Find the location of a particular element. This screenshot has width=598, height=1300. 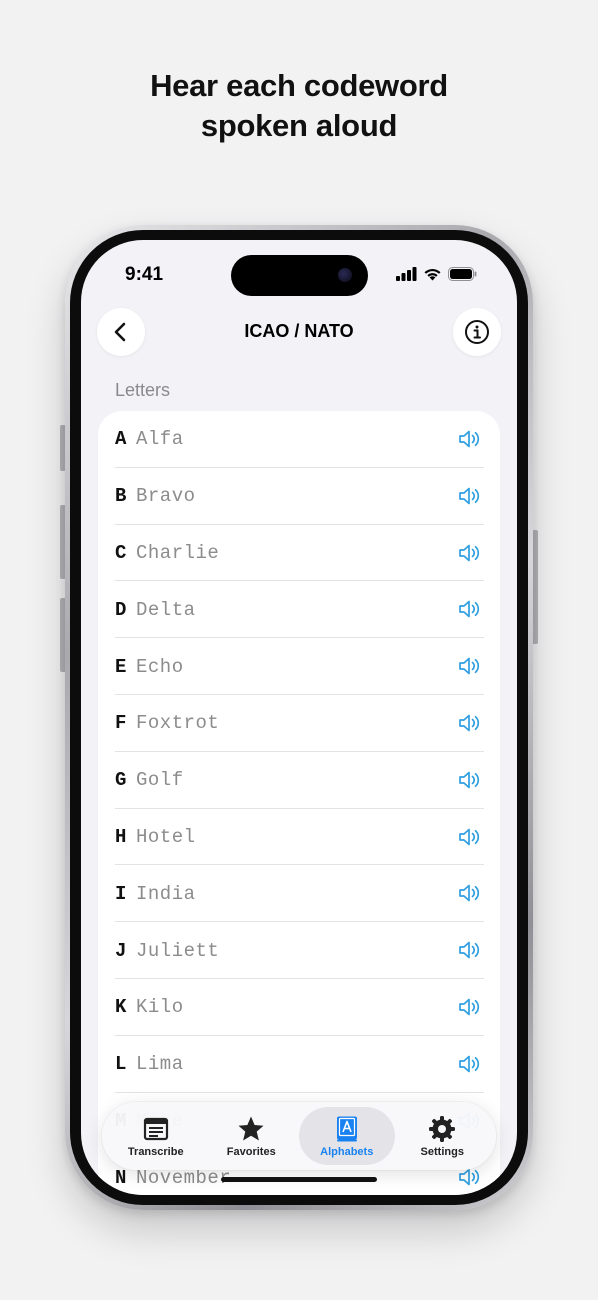

section-label-letters: Letters is located at coordinates (143, 390).